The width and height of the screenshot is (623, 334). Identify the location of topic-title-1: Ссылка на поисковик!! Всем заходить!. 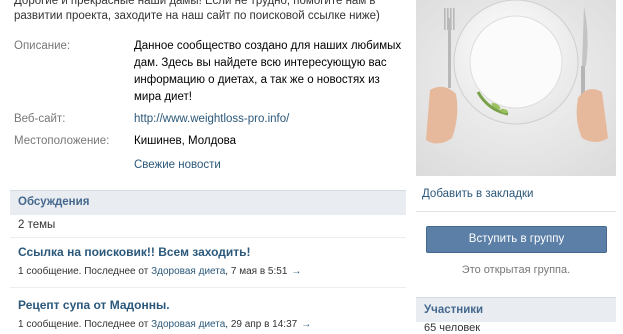
(134, 252).